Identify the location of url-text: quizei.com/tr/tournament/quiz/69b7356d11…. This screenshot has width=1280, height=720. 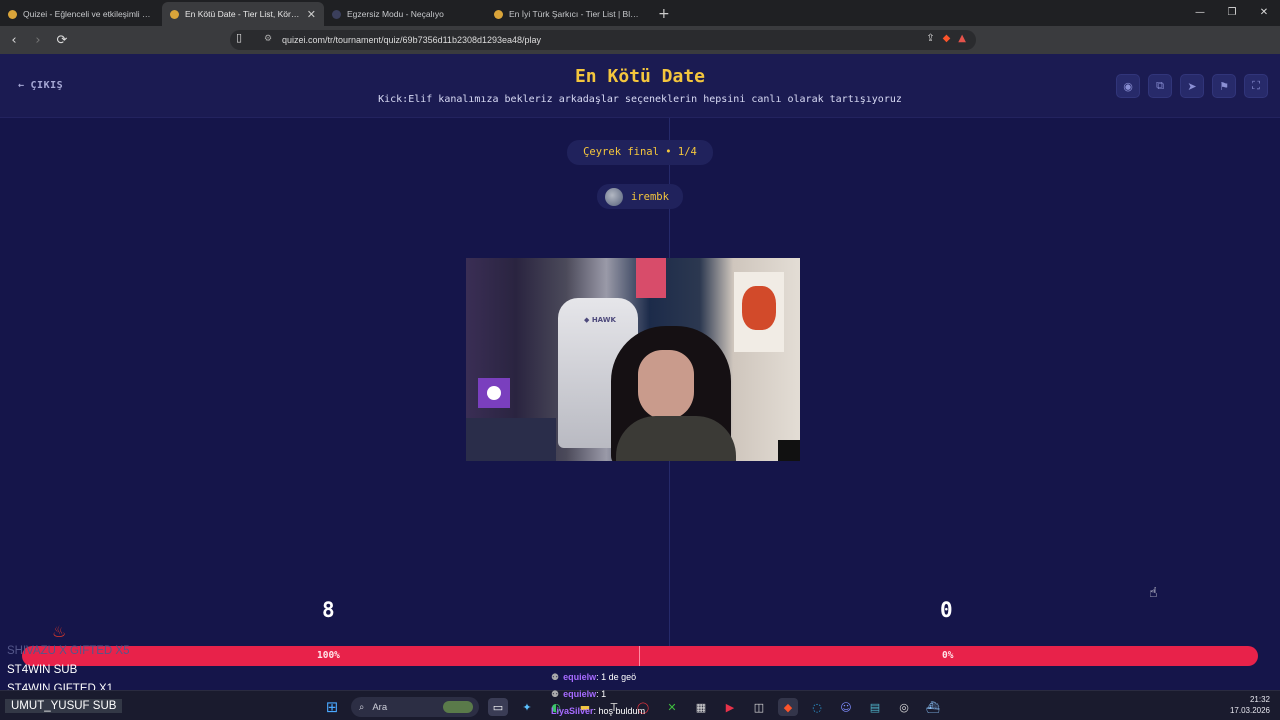
(411, 40).